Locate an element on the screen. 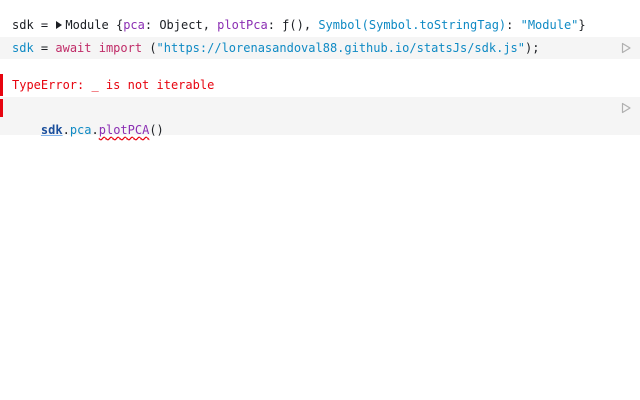  error-indicator-bar-input is located at coordinates (1, 108).